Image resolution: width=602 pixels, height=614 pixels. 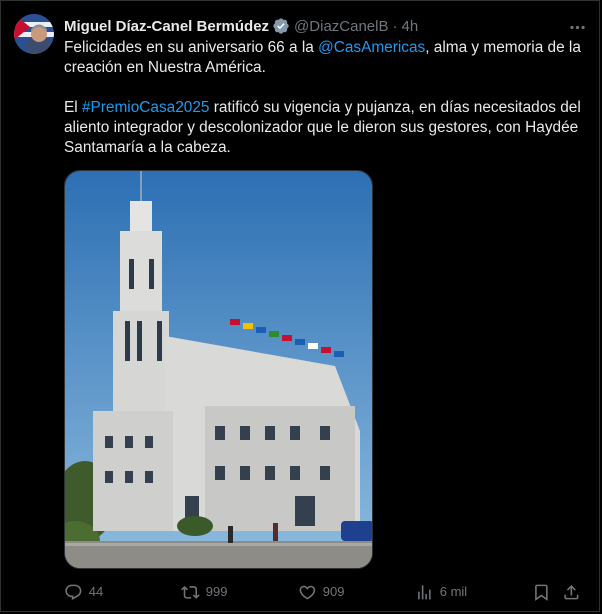 I want to click on mention-link: @CasAmericas, so click(x=371, y=47).